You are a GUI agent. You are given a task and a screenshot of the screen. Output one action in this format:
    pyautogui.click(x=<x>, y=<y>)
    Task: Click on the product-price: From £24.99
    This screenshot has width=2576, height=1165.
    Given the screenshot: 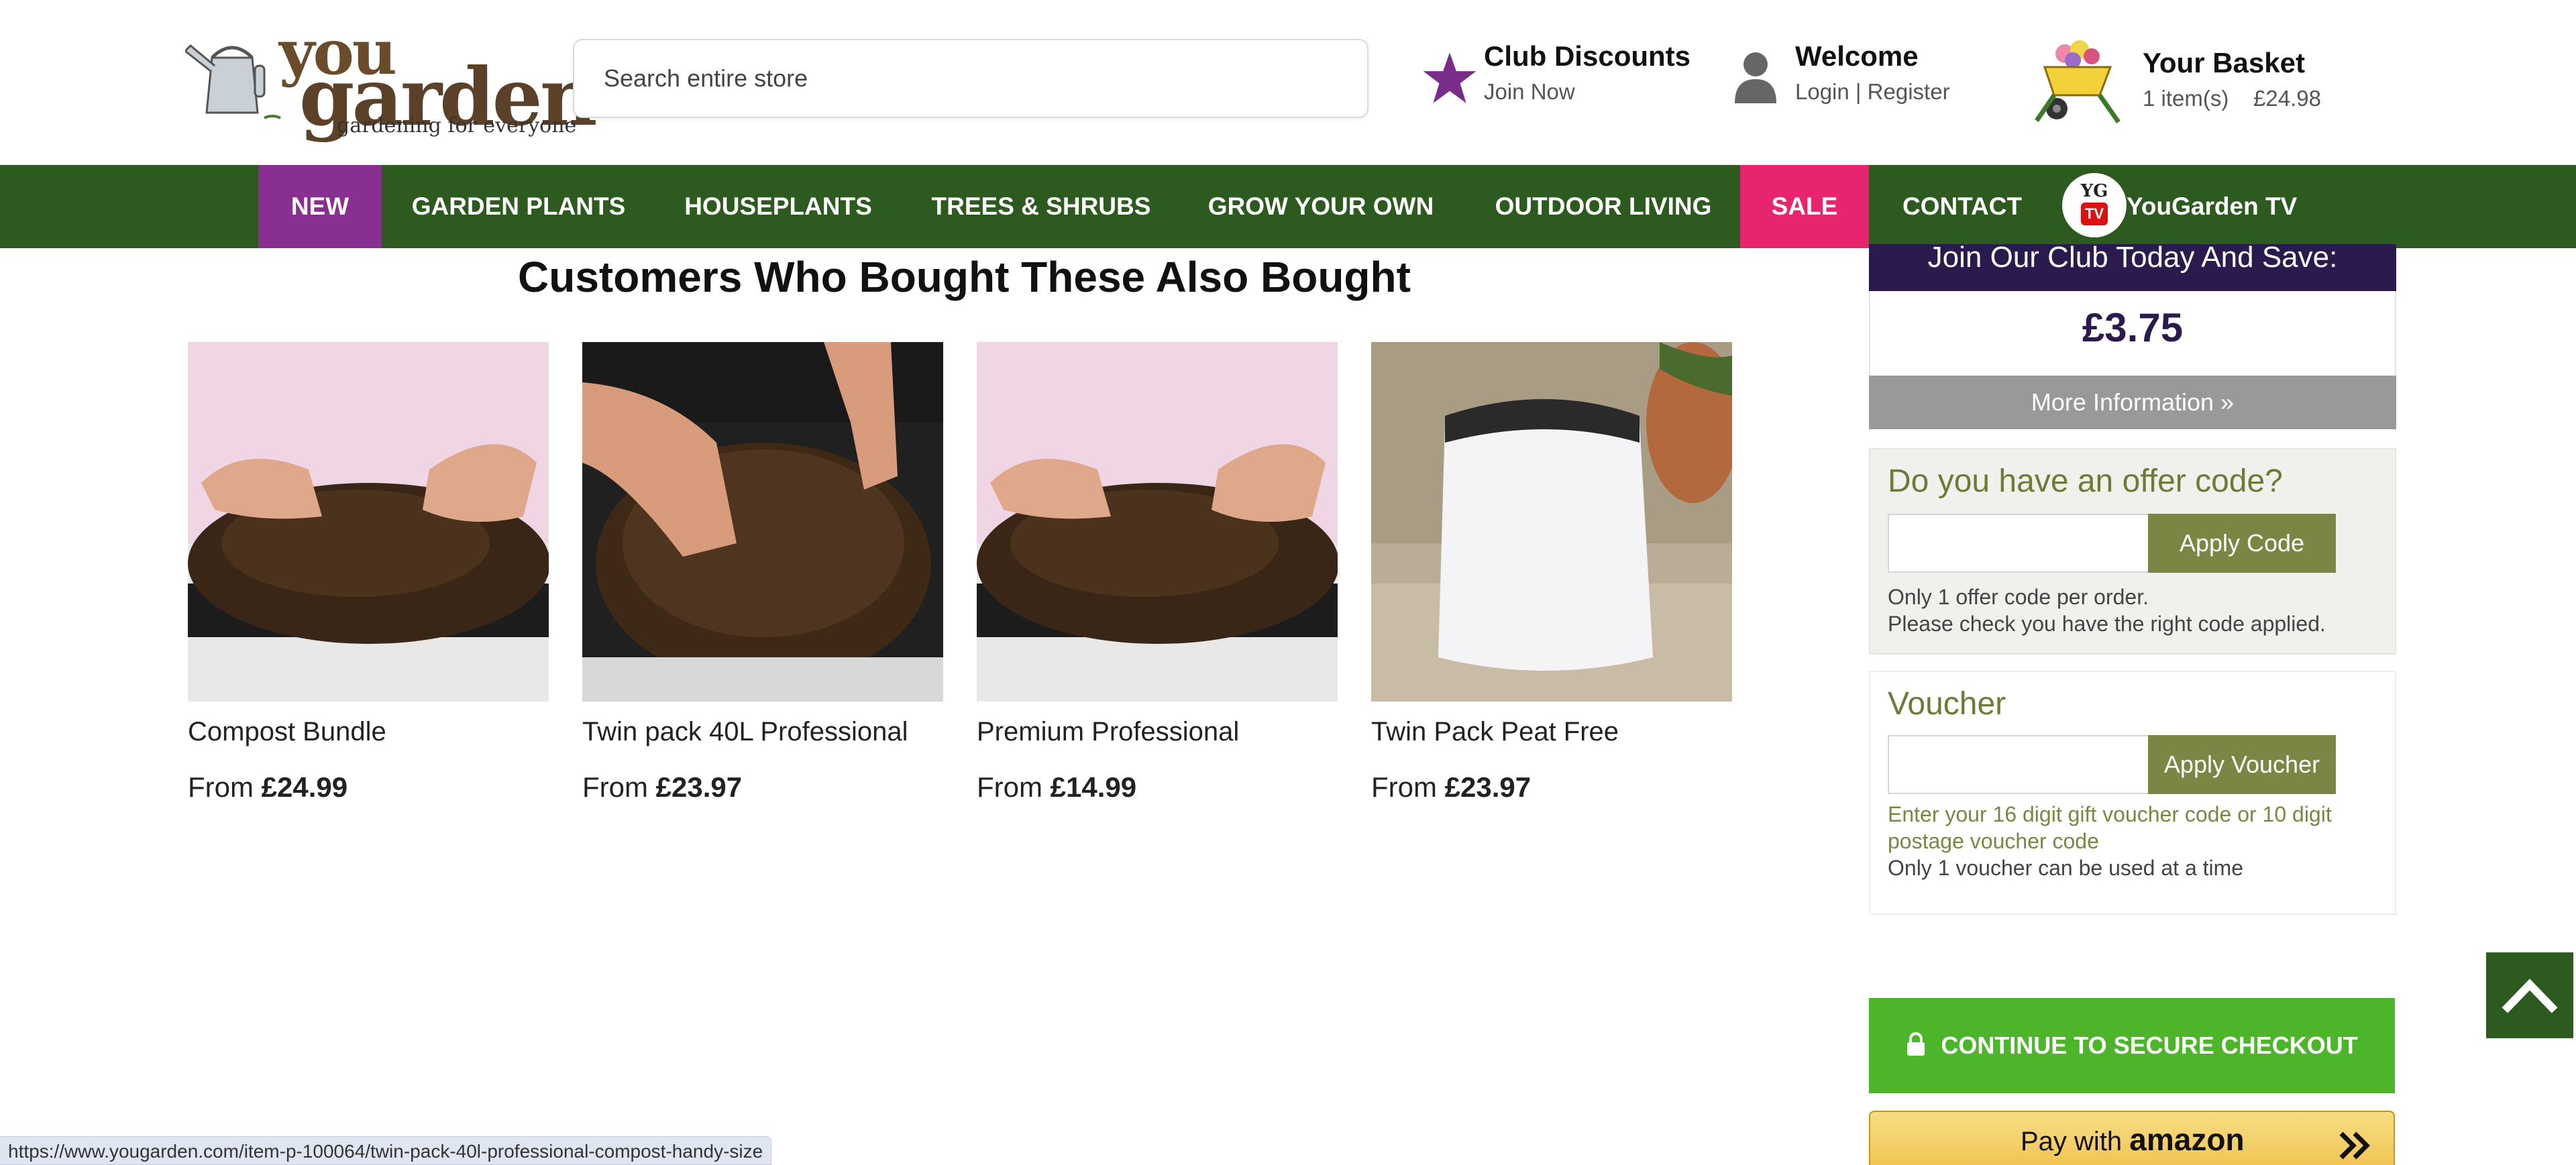 What is the action you would take?
    pyautogui.click(x=368, y=787)
    